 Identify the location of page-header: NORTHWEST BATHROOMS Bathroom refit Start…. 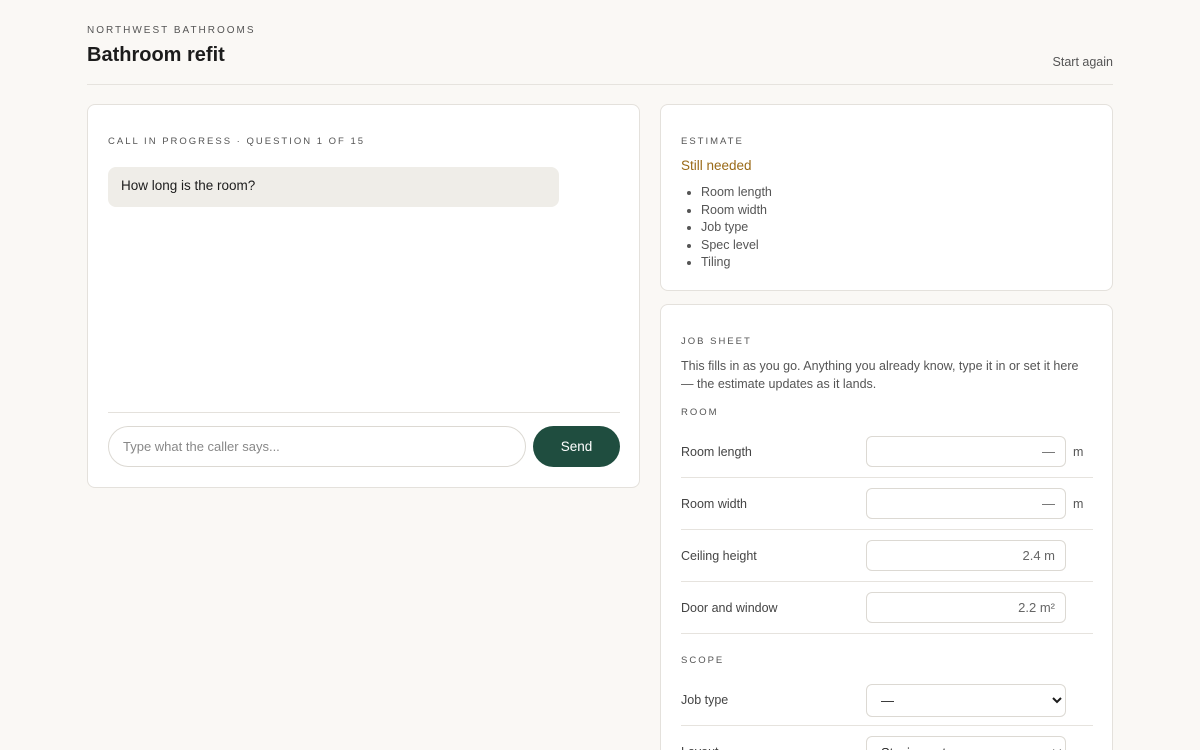
(600, 42).